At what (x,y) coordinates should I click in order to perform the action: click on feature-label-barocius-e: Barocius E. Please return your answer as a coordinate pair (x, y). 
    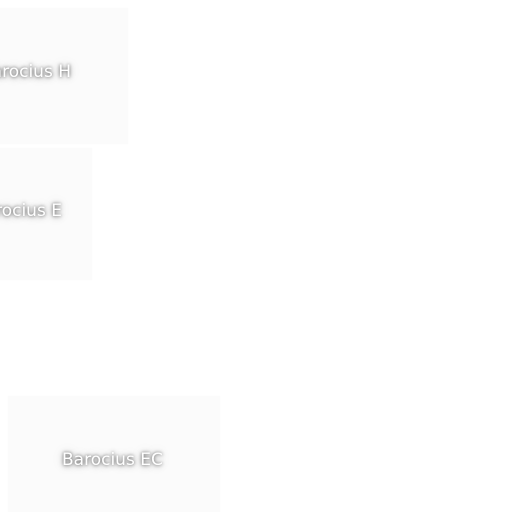
    Looking at the image, I should click on (31, 211).